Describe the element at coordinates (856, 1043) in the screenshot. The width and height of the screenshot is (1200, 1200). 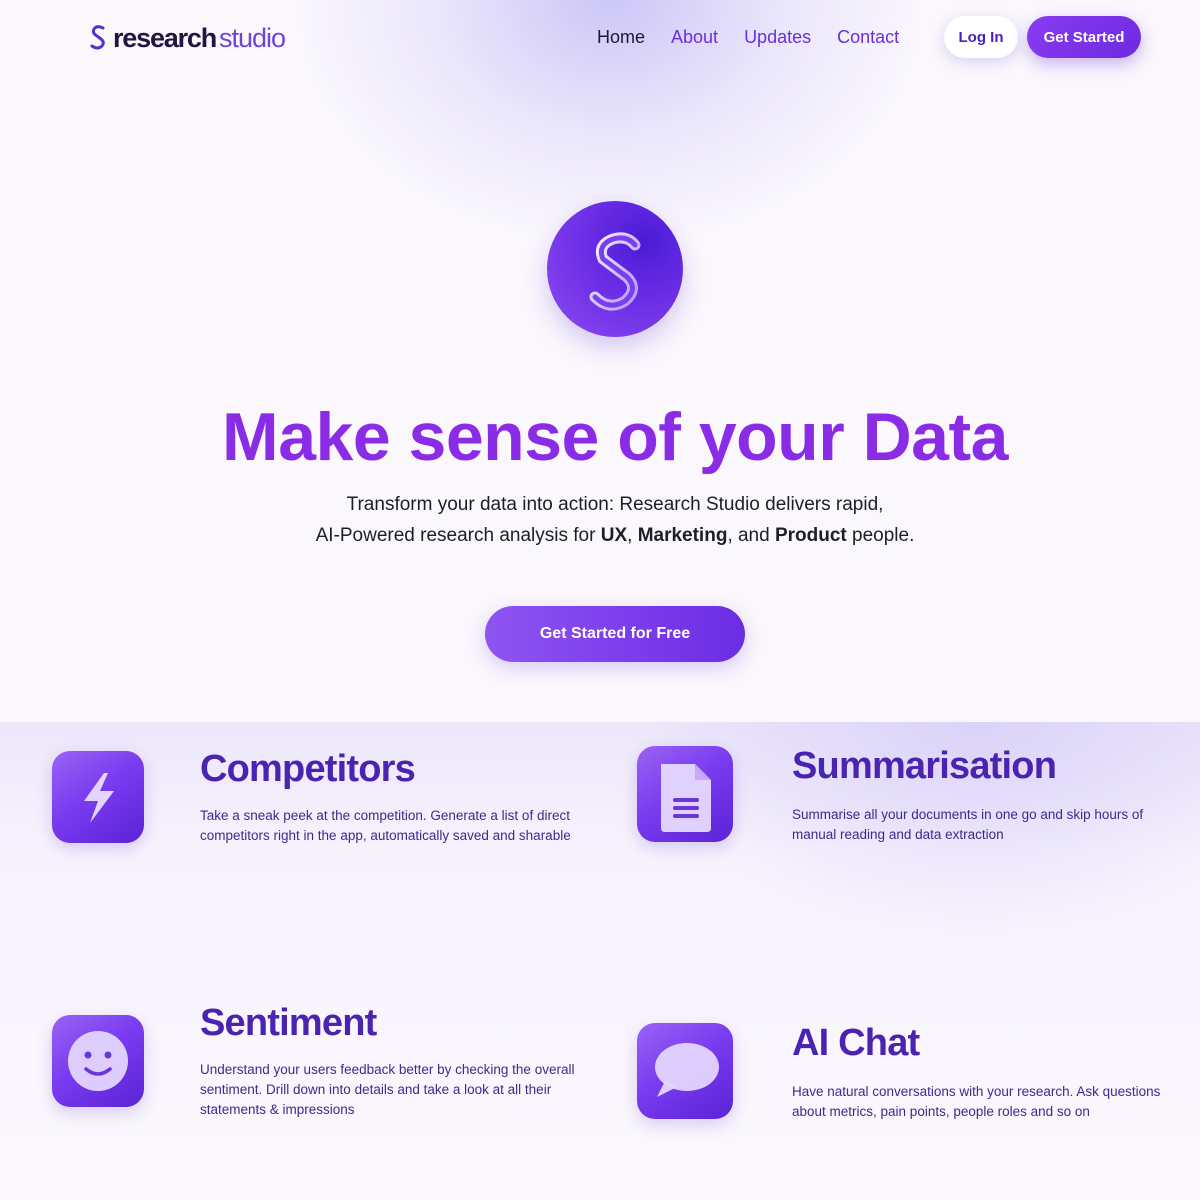
I see `feature-title-ai-chat: AI Chat` at that location.